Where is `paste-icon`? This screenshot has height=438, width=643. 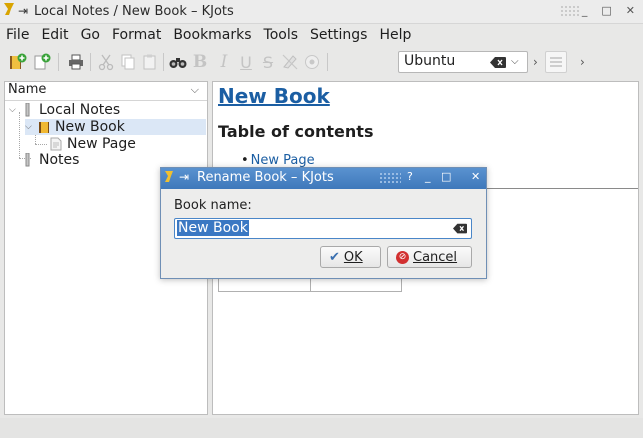 paste-icon is located at coordinates (150, 62).